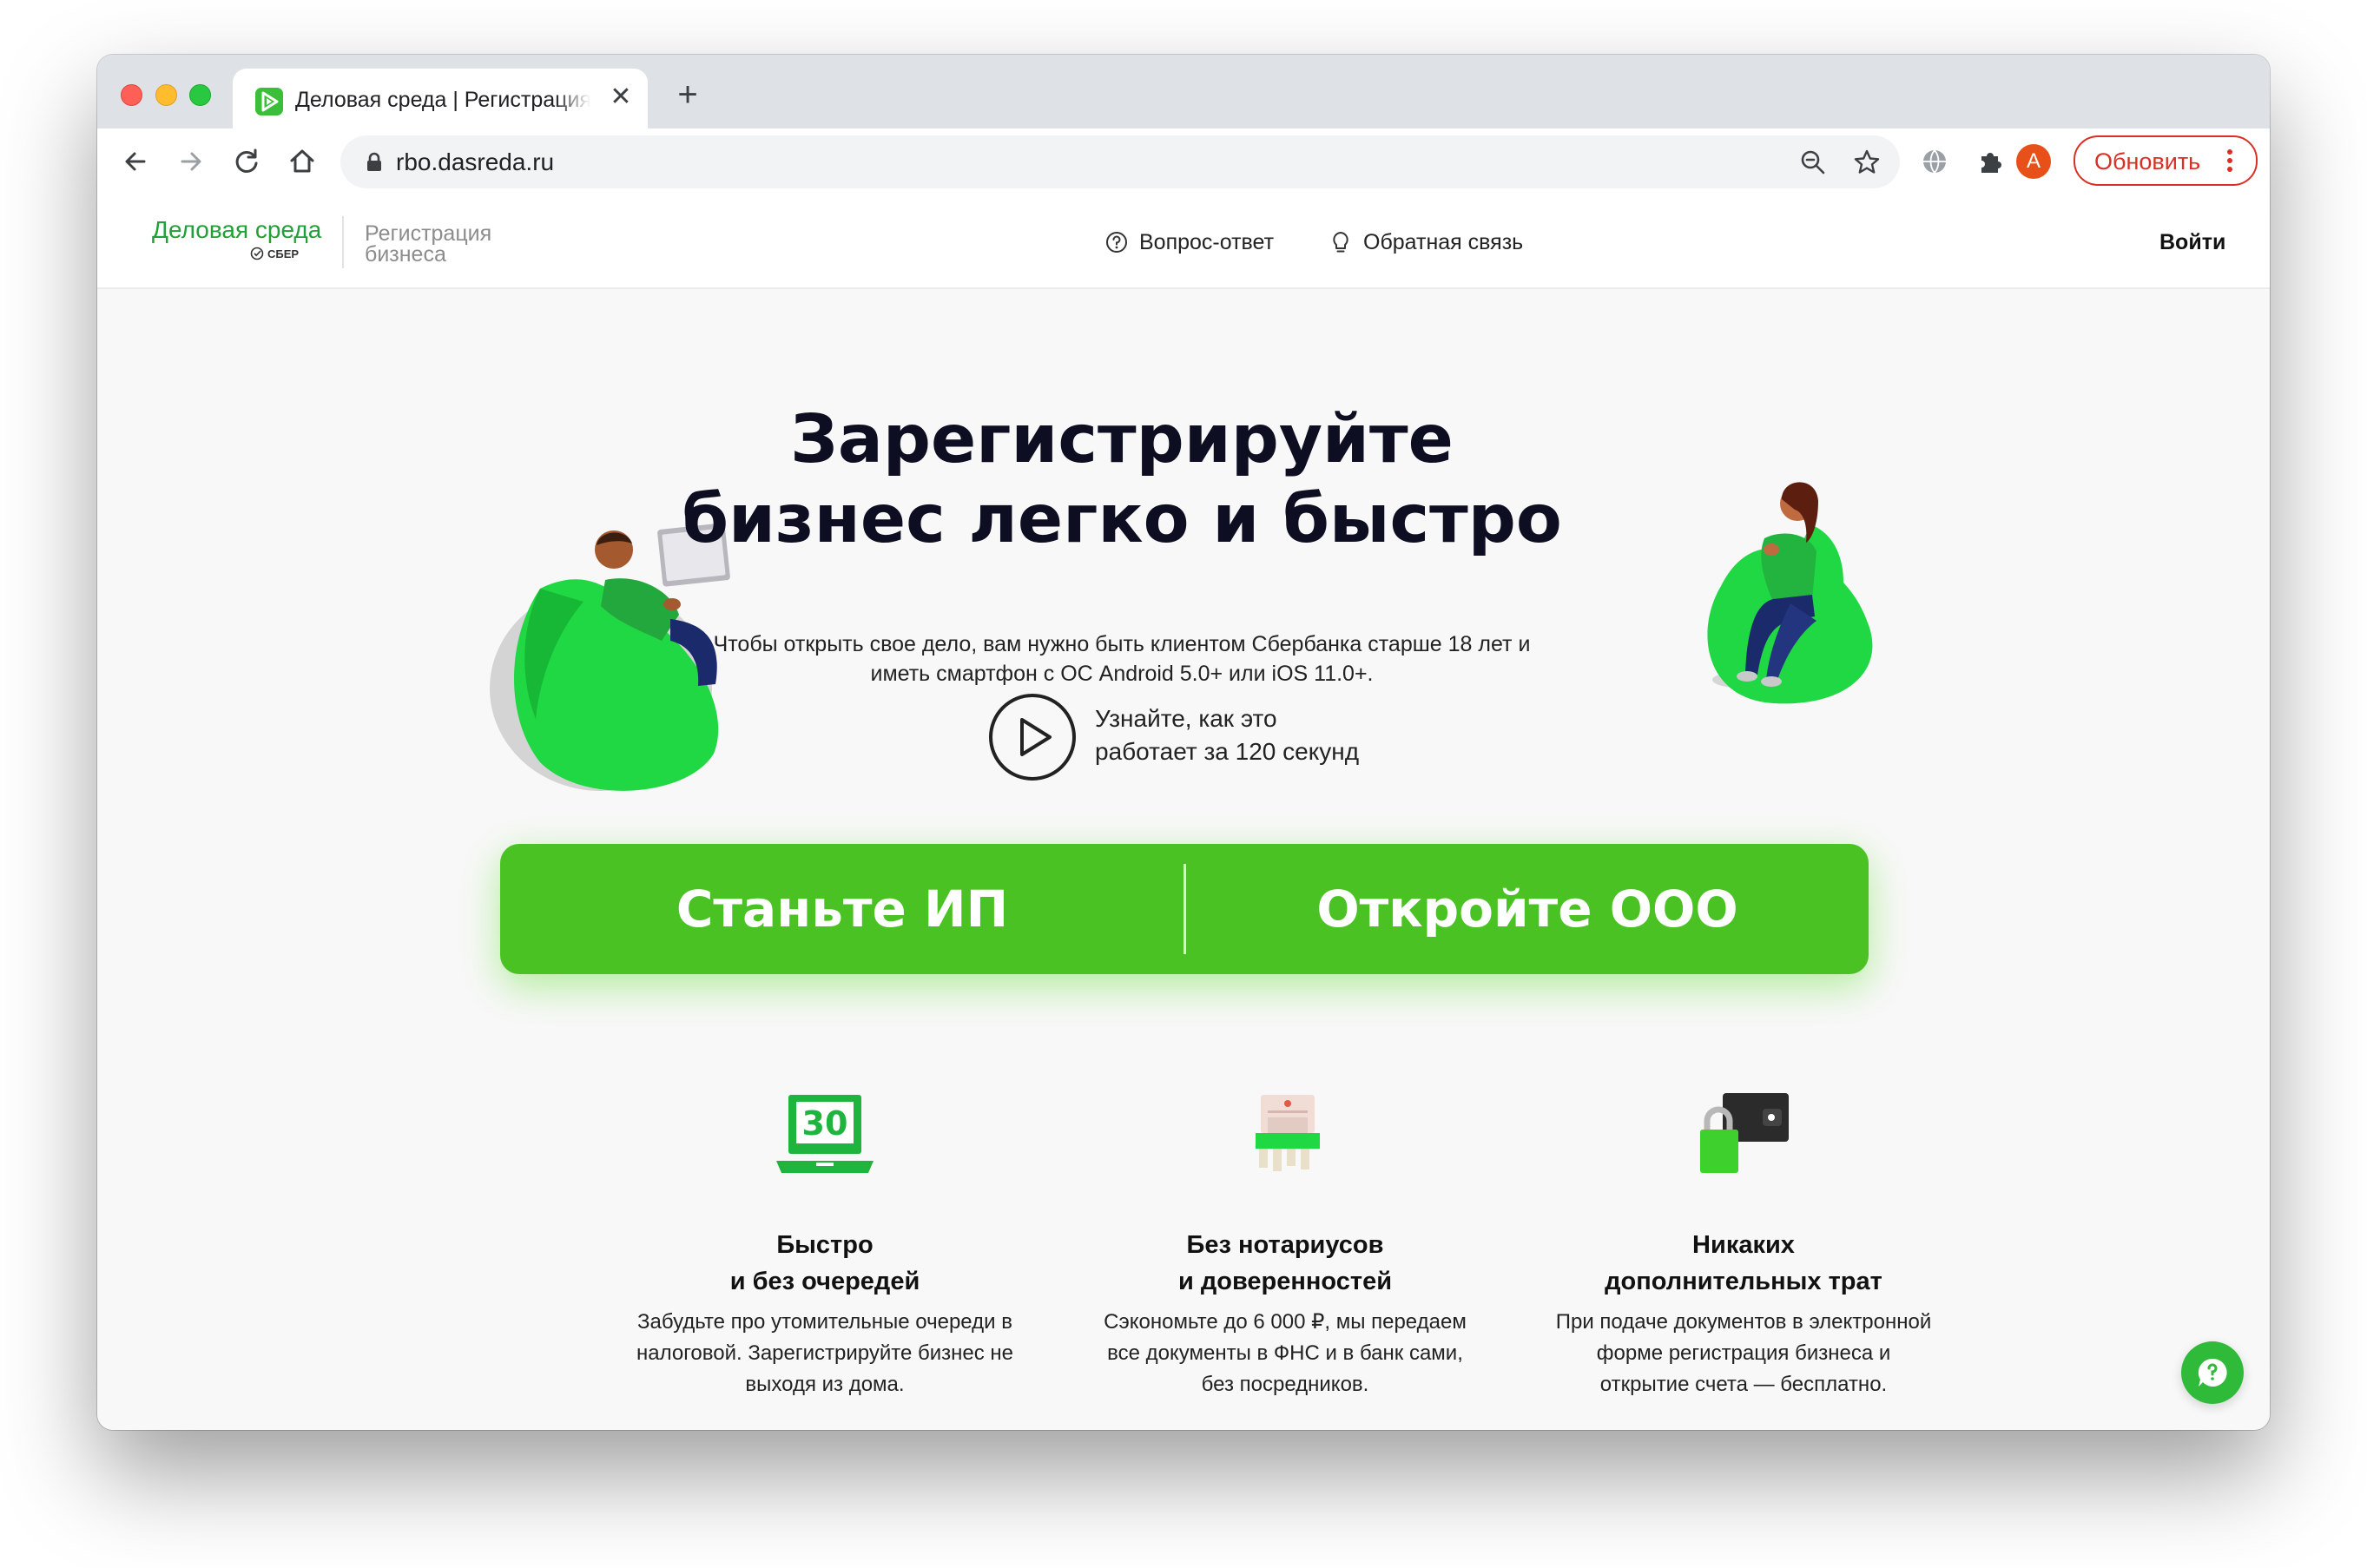 The height and width of the screenshot is (1568, 2367). Describe the element at coordinates (1122, 480) in the screenshot. I see `hero-title: Зарегистрируйте бизнес легко и быстро` at that location.